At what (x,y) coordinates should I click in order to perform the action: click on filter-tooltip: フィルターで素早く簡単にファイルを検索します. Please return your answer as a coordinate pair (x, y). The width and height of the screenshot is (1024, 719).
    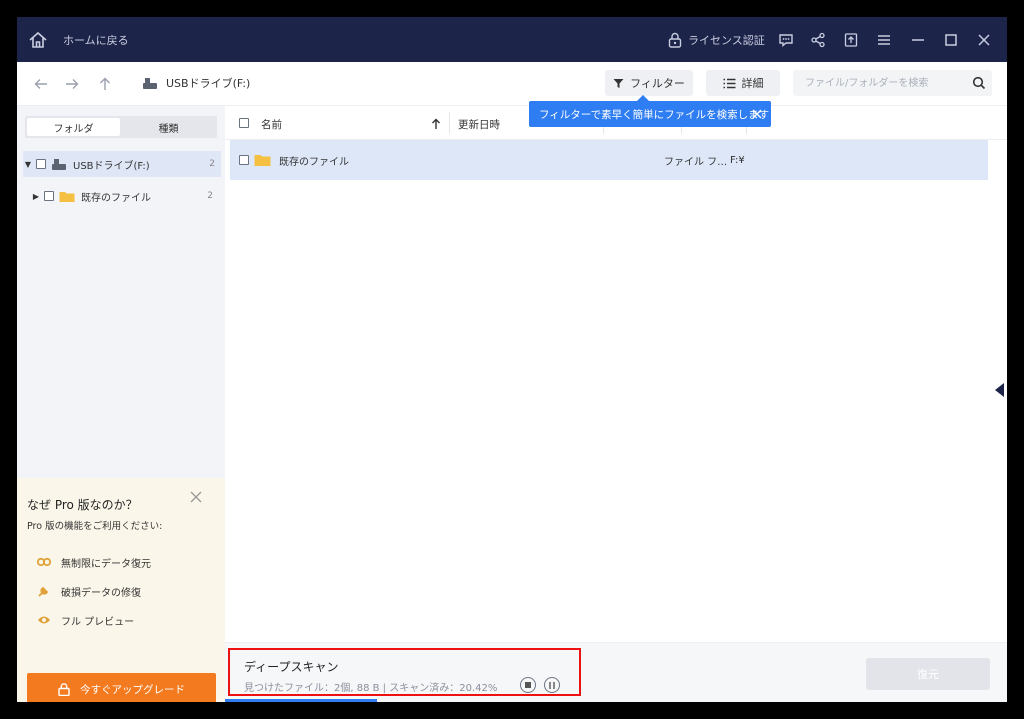
    Looking at the image, I should click on (650, 111).